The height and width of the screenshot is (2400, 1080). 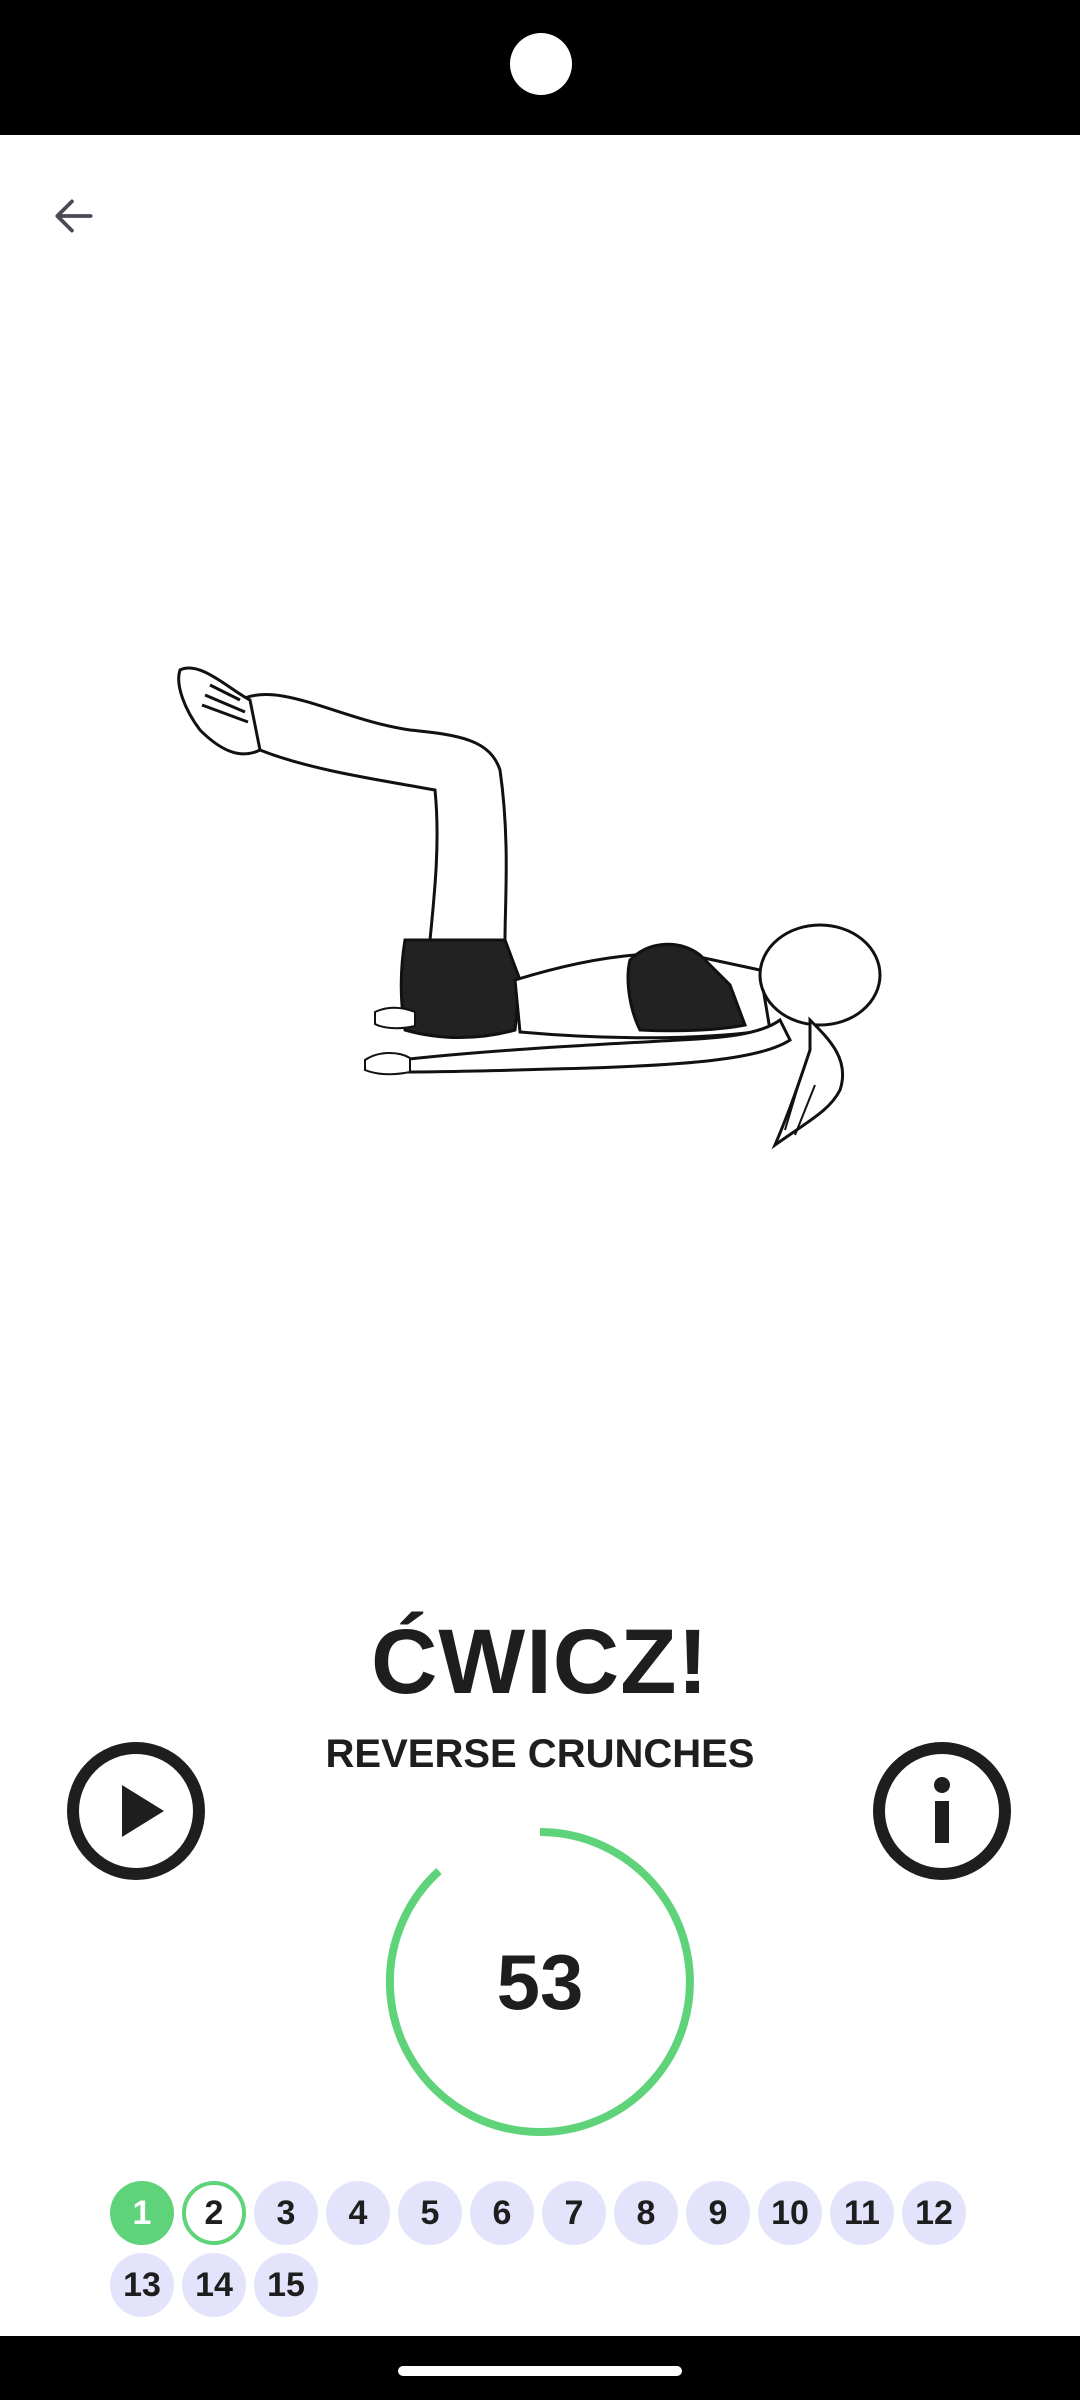 What do you see at coordinates (646, 2213) in the screenshot?
I see `step-item: 8` at bounding box center [646, 2213].